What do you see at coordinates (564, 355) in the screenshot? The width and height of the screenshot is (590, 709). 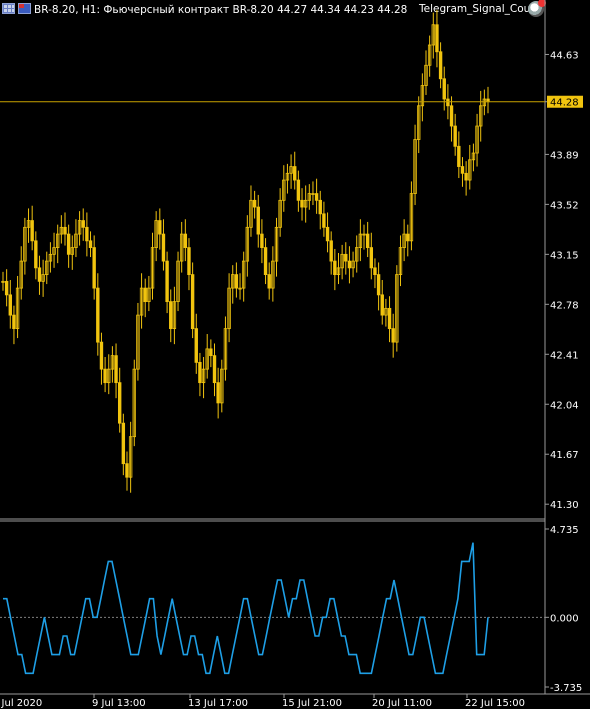 I see `price-tick-label: 42.41` at bounding box center [564, 355].